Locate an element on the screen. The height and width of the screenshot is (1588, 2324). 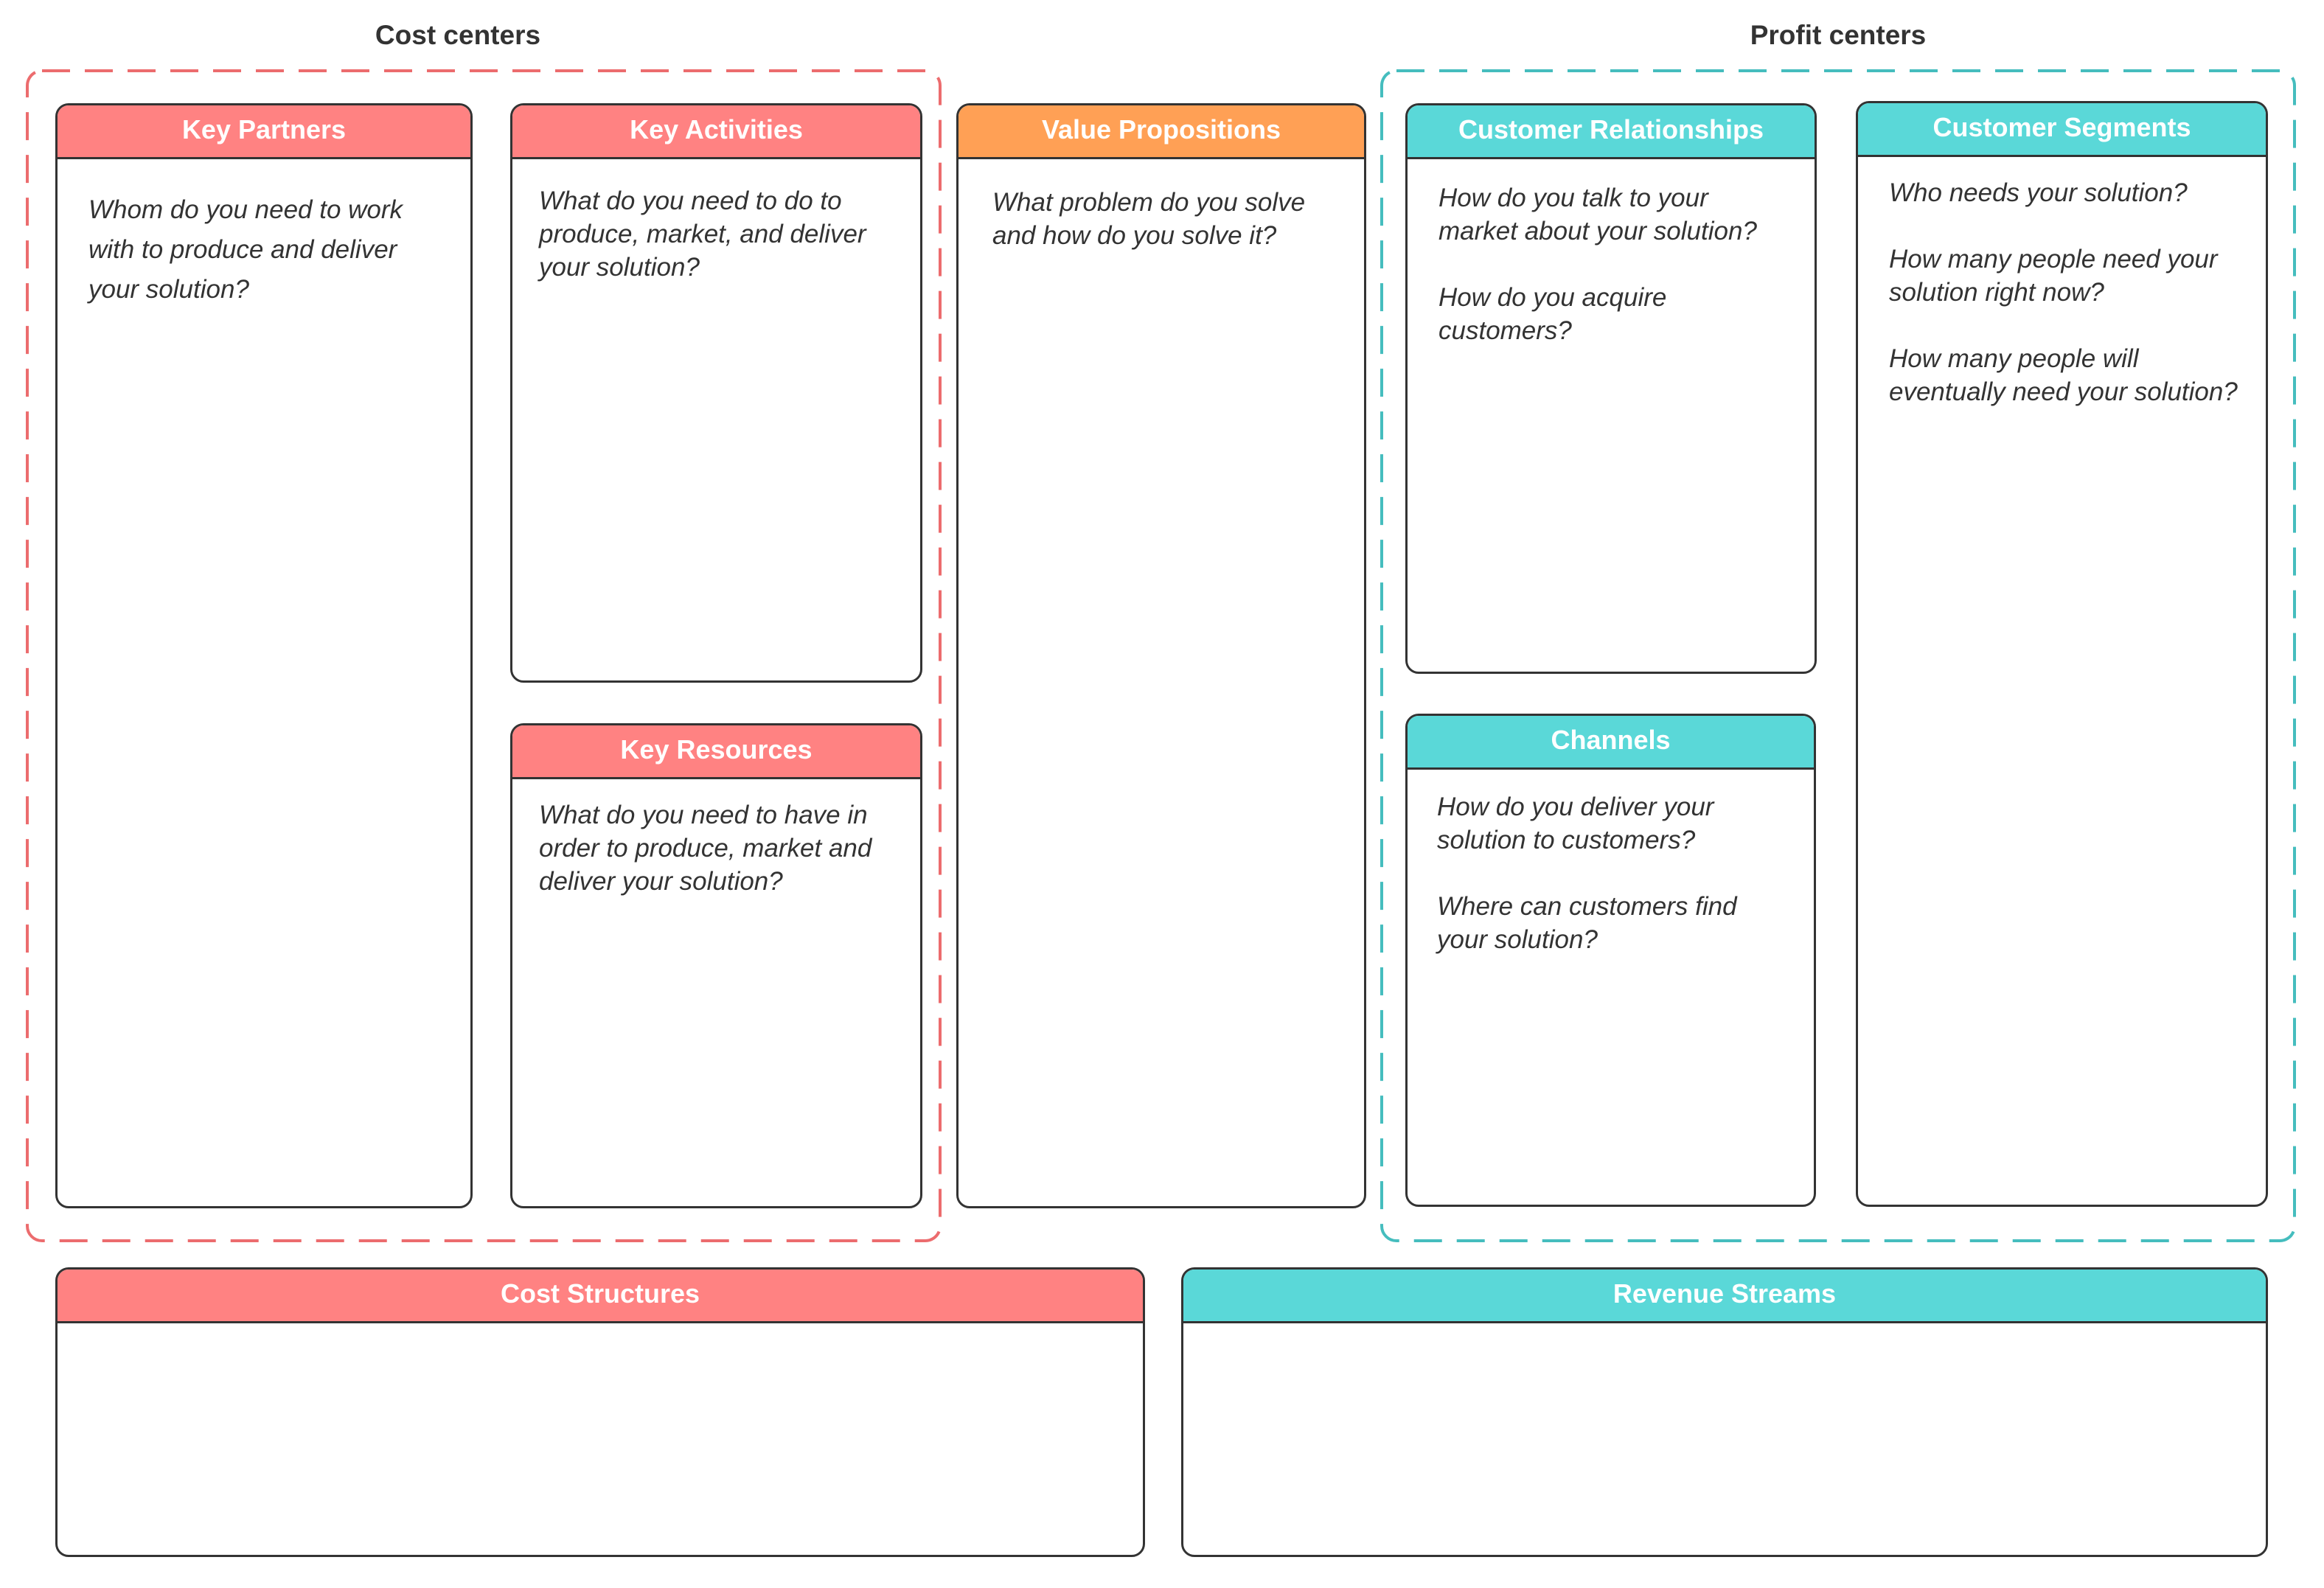
key-partners-header: Key Partners is located at coordinates (264, 132).